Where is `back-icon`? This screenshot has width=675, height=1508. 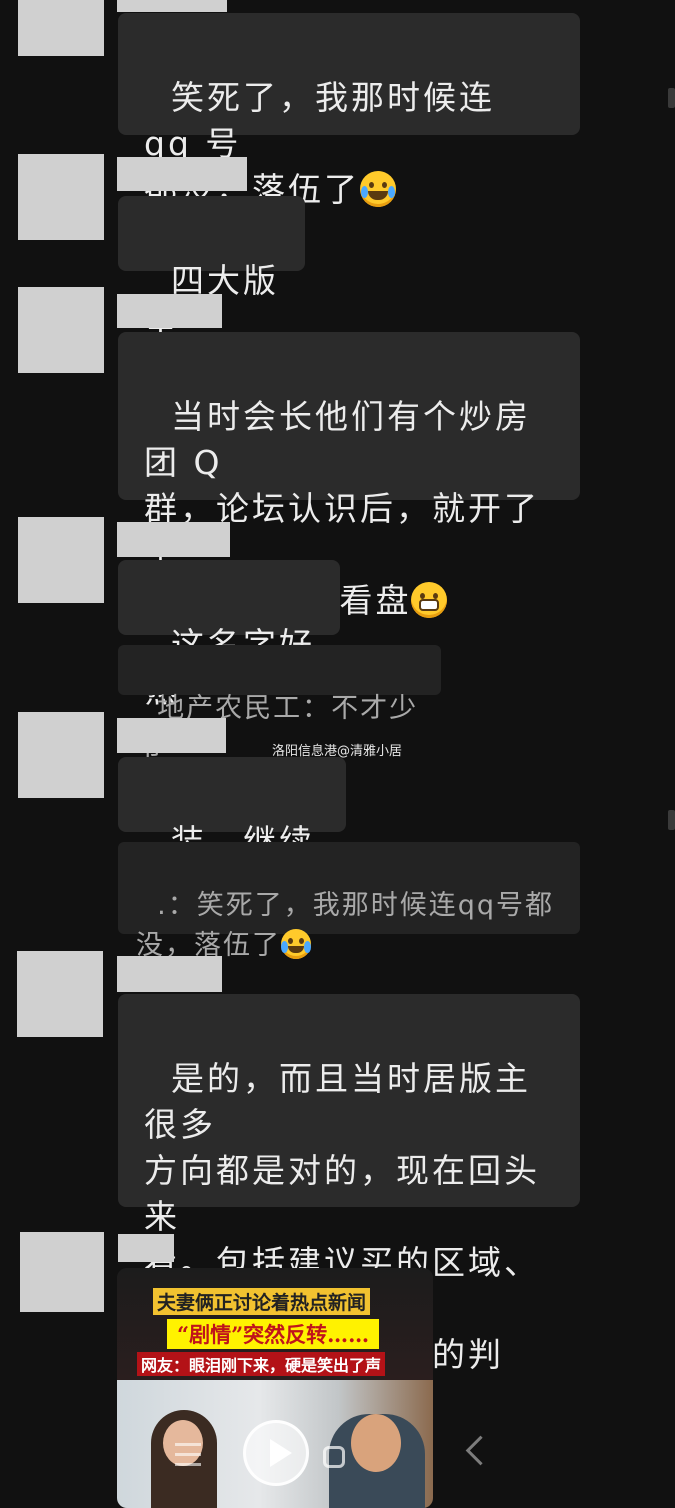
back-icon is located at coordinates (480, 1450).